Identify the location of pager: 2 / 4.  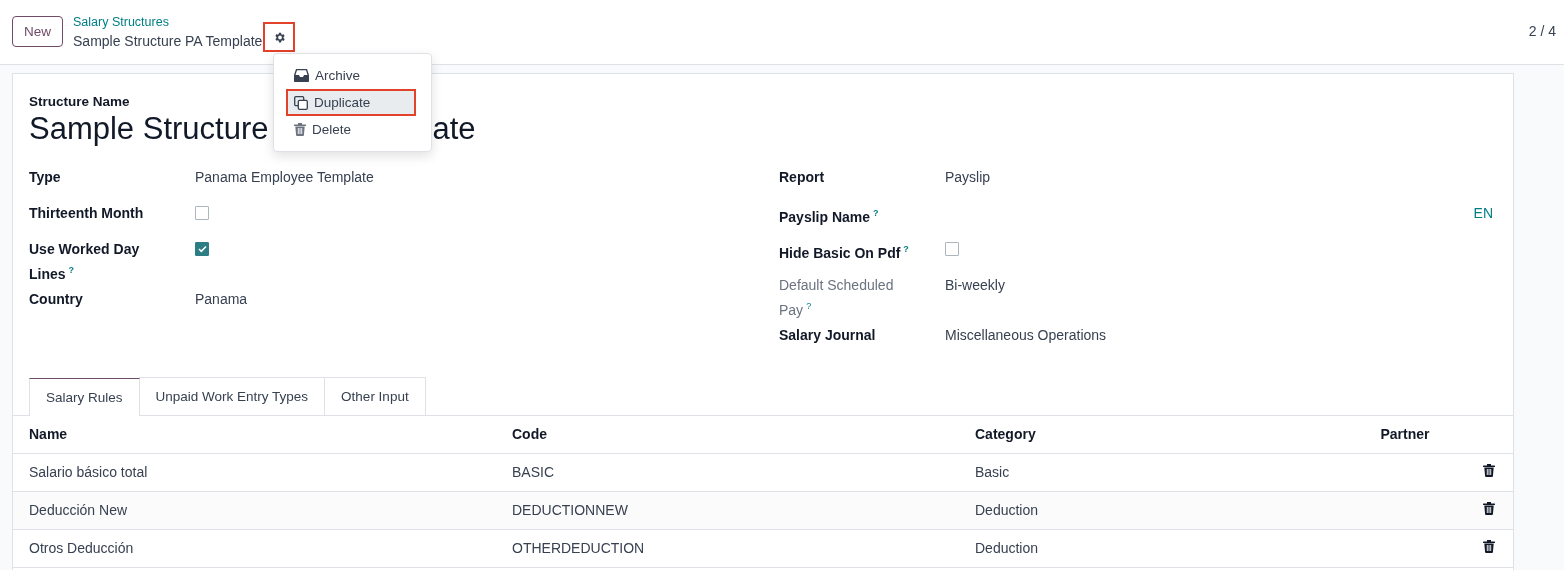
(1542, 31).